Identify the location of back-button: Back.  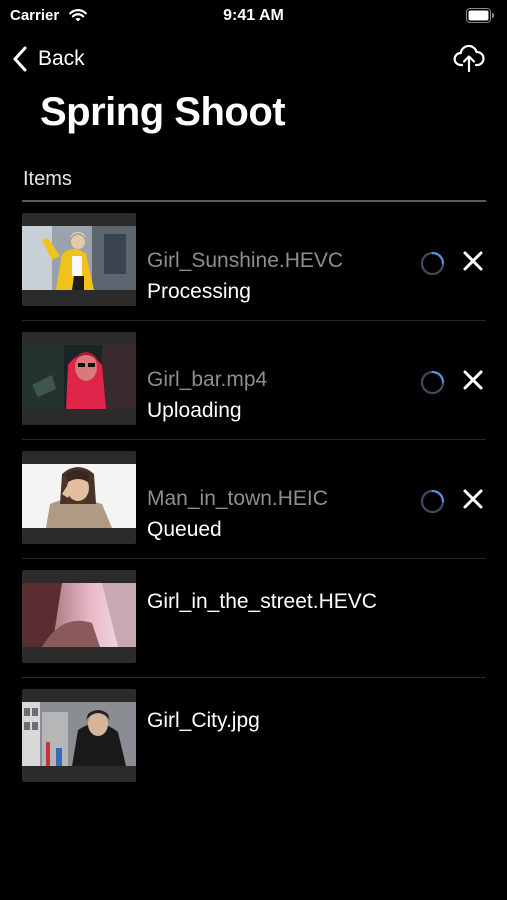
(48, 59).